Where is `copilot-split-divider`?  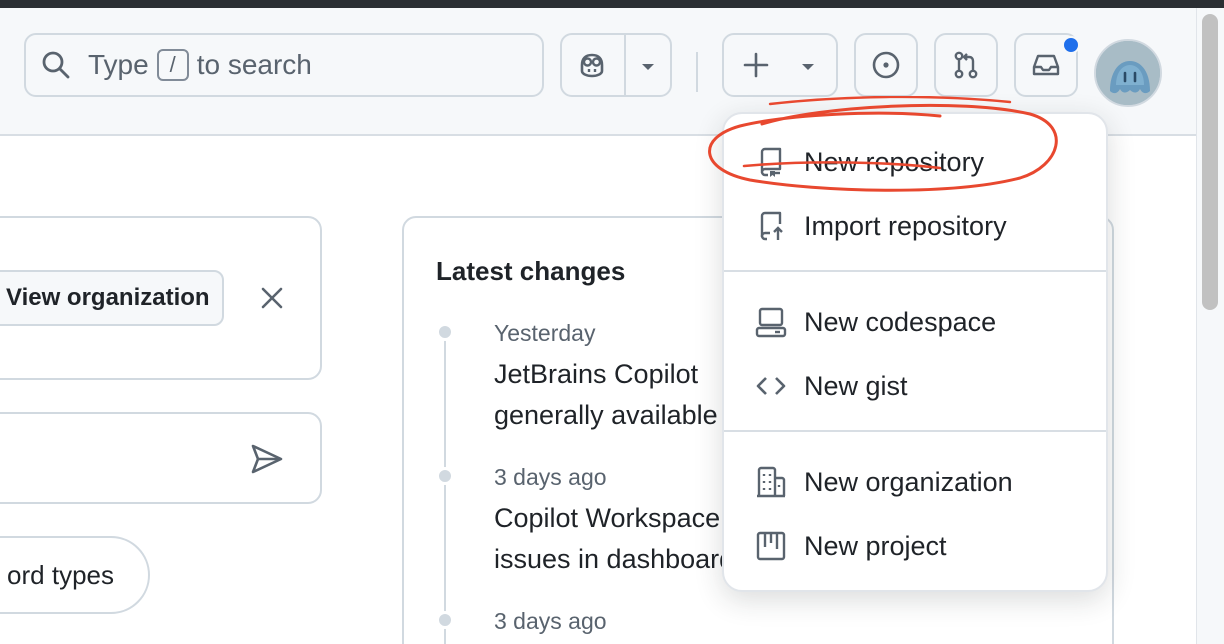 copilot-split-divider is located at coordinates (625, 65).